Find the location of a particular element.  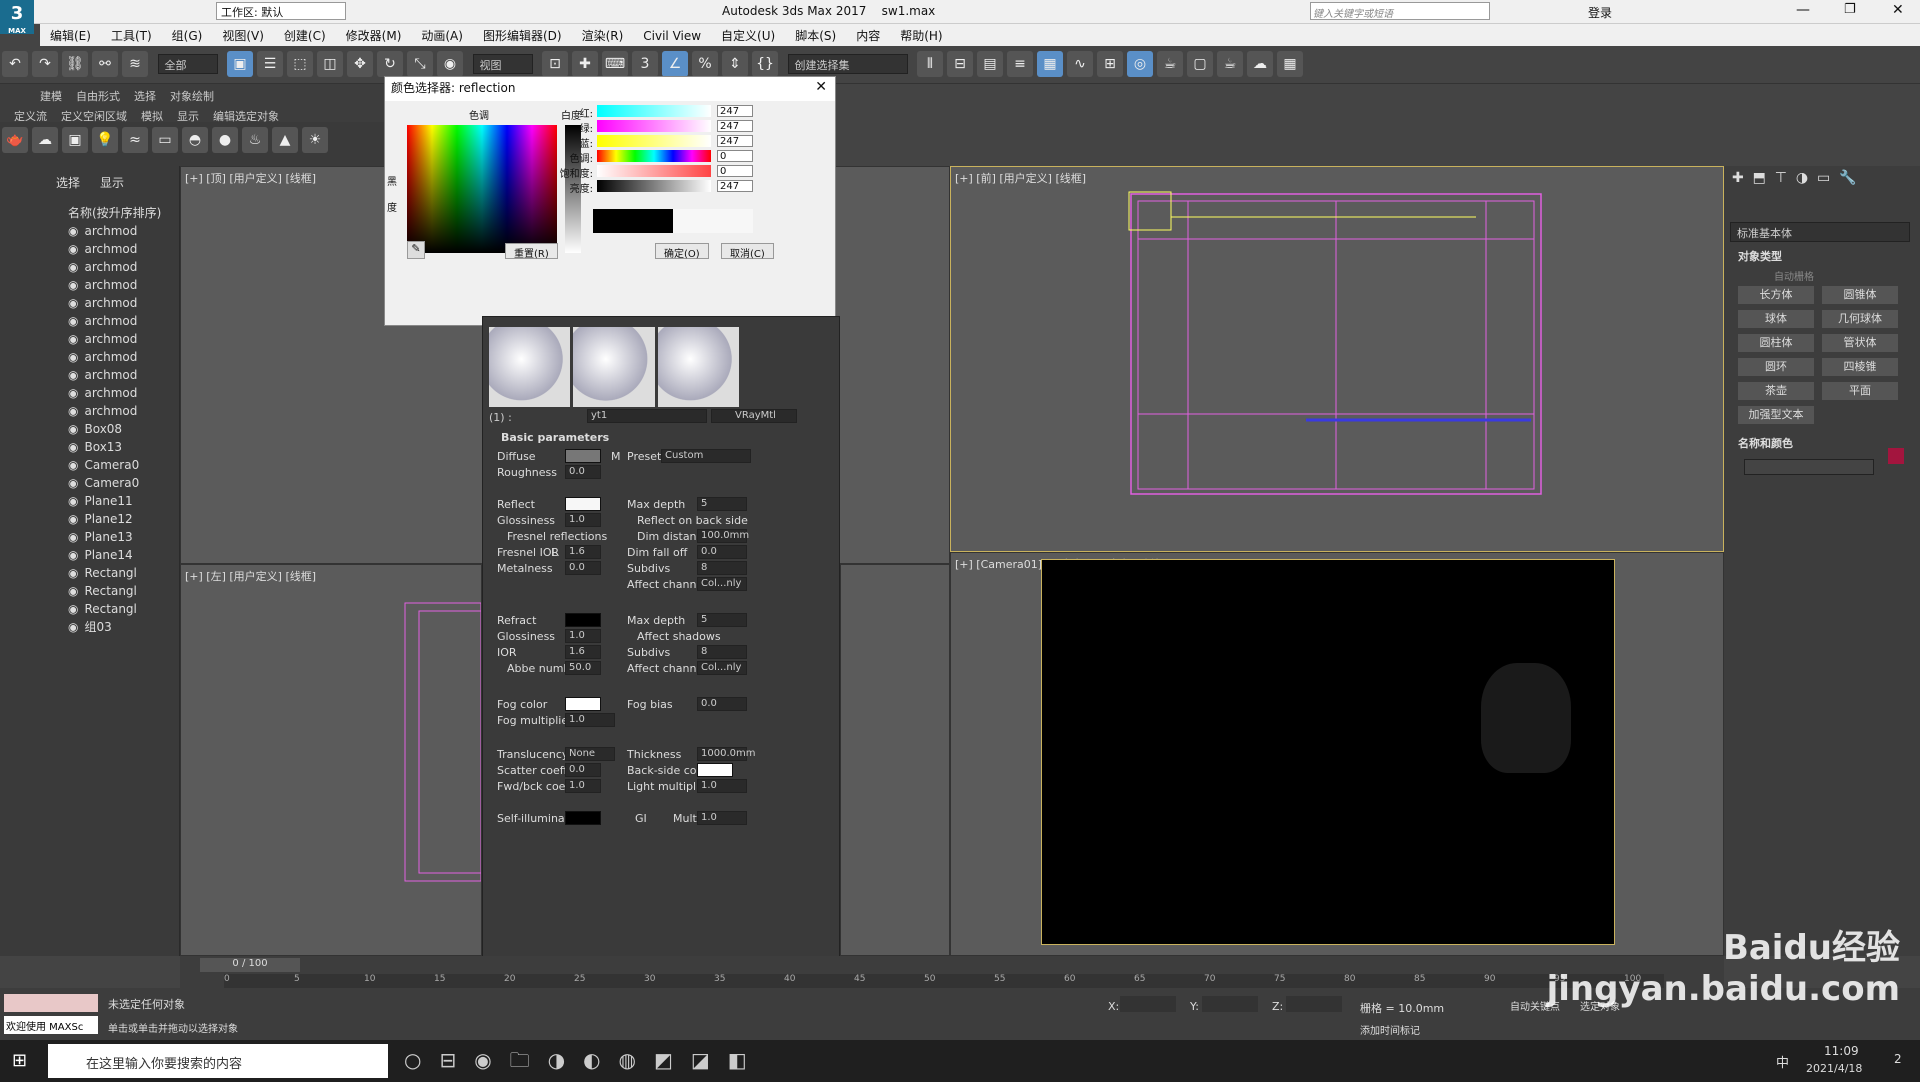

search-input: 键入关键字或短语 is located at coordinates (1400, 11).